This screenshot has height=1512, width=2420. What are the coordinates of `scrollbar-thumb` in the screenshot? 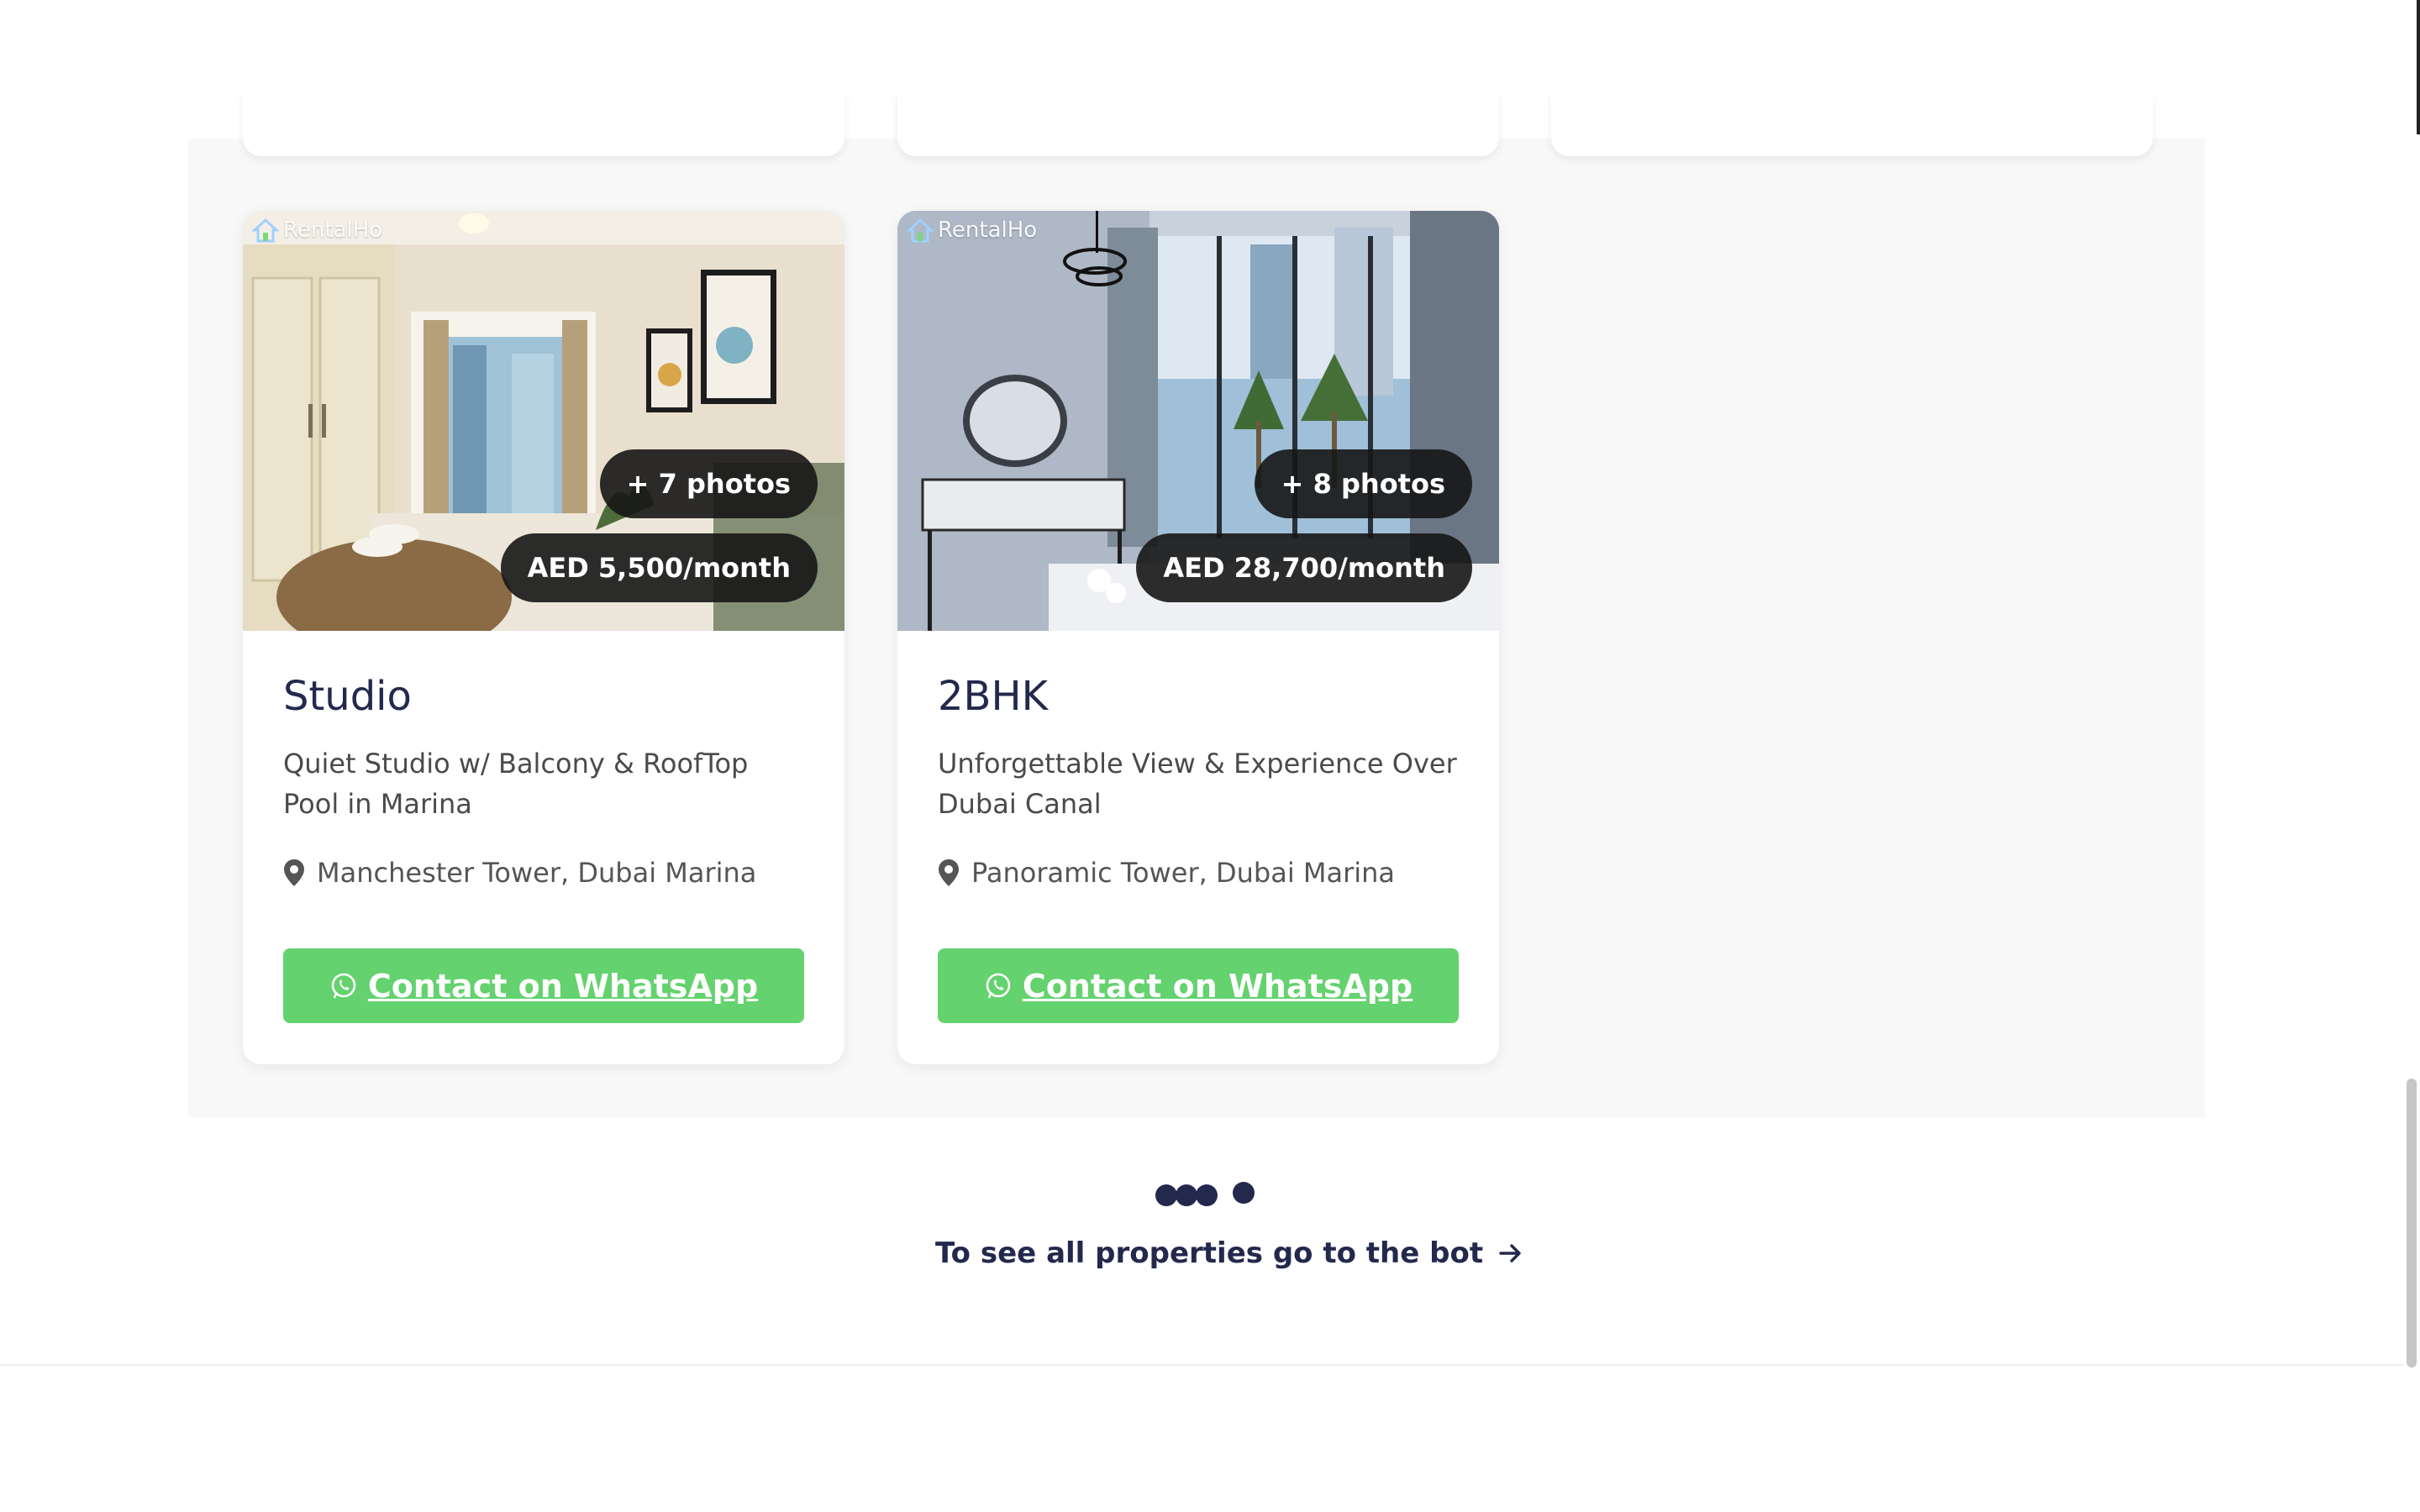 It's located at (2412, 1223).